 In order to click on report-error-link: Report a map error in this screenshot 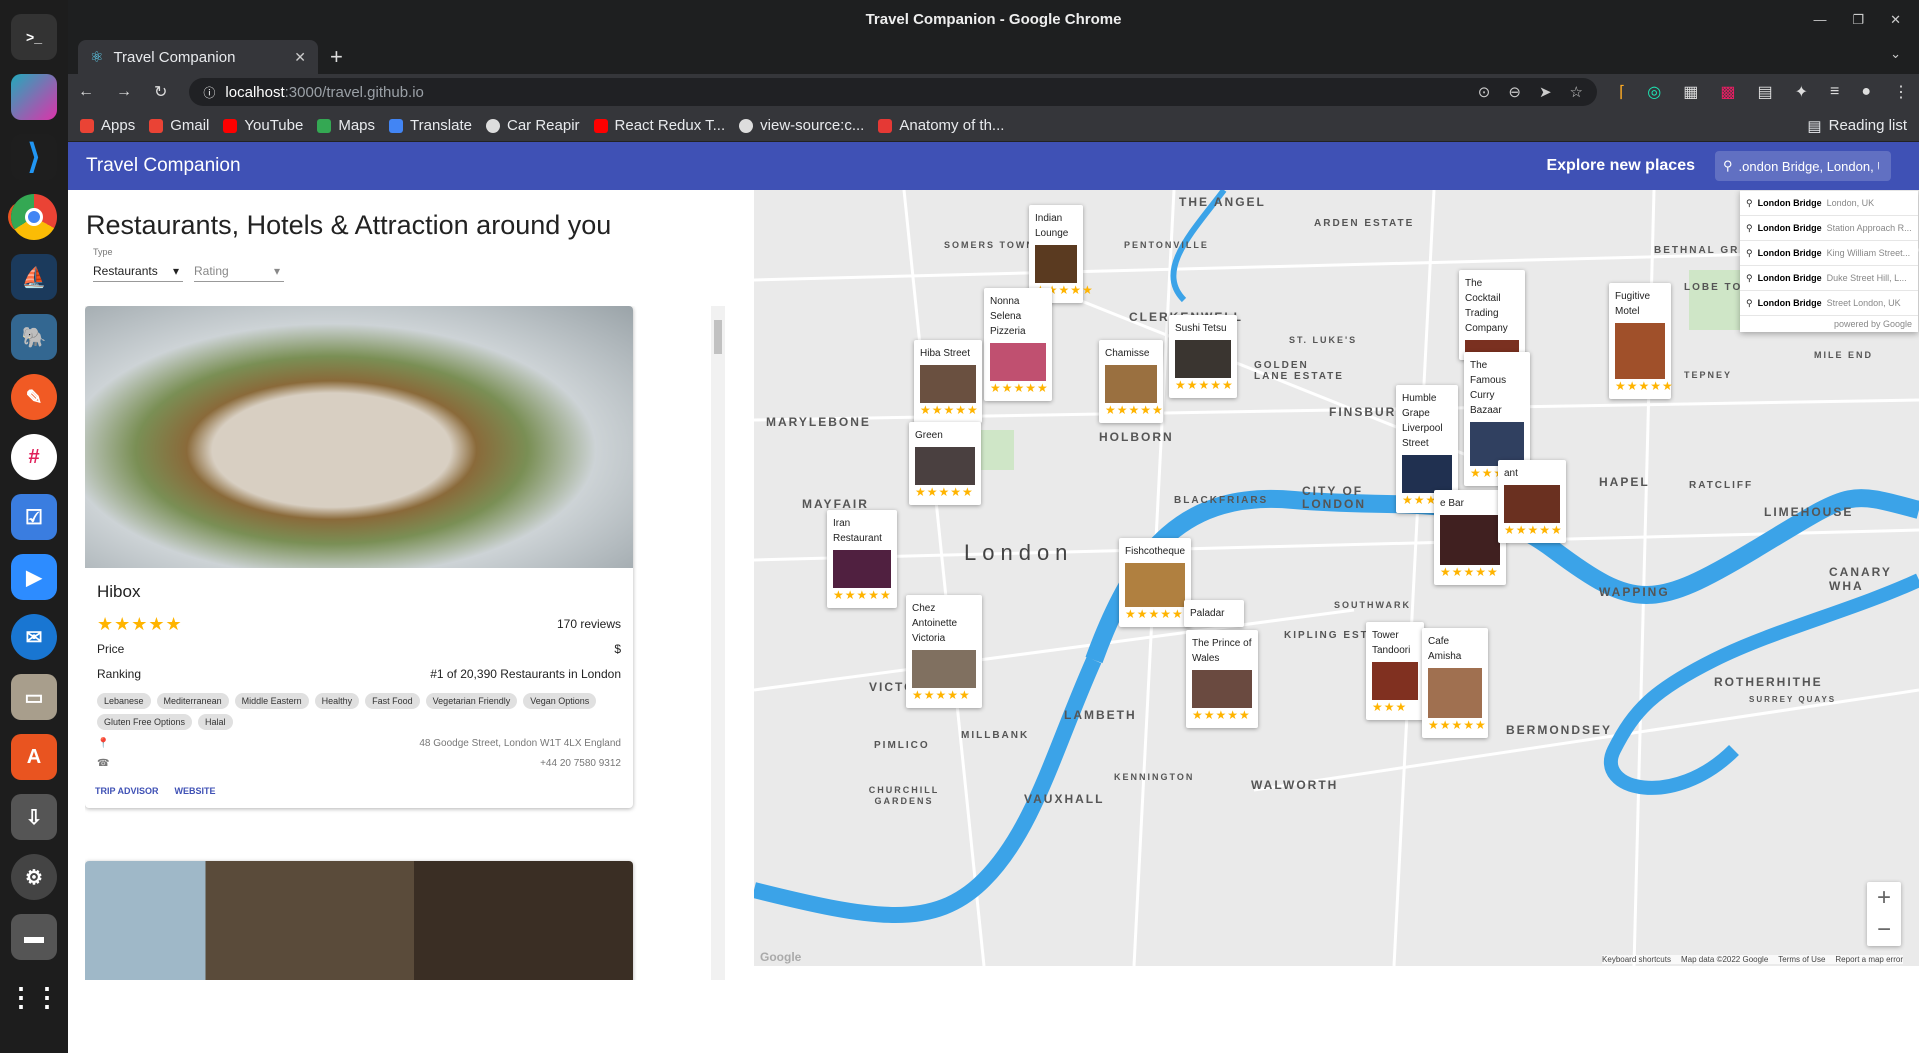, I will do `click(1869, 959)`.